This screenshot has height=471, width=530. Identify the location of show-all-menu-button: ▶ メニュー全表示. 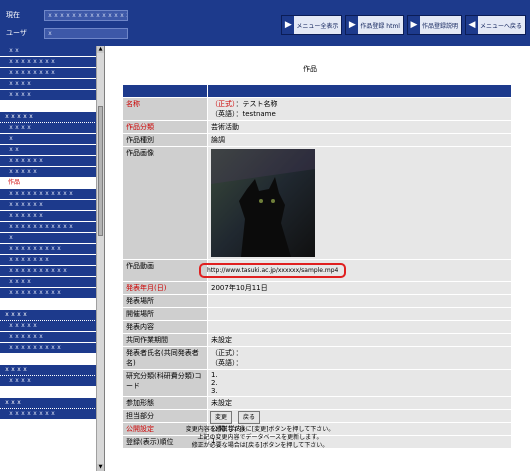
(312, 25).